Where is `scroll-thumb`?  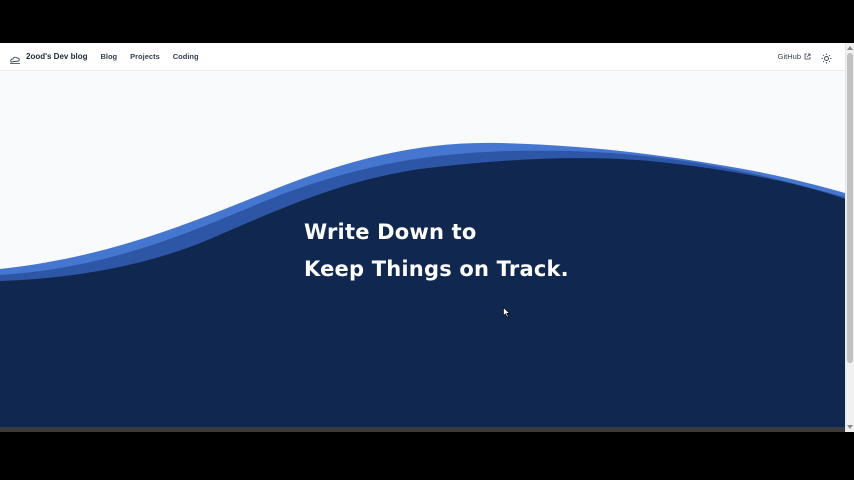 scroll-thumb is located at coordinates (850, 208).